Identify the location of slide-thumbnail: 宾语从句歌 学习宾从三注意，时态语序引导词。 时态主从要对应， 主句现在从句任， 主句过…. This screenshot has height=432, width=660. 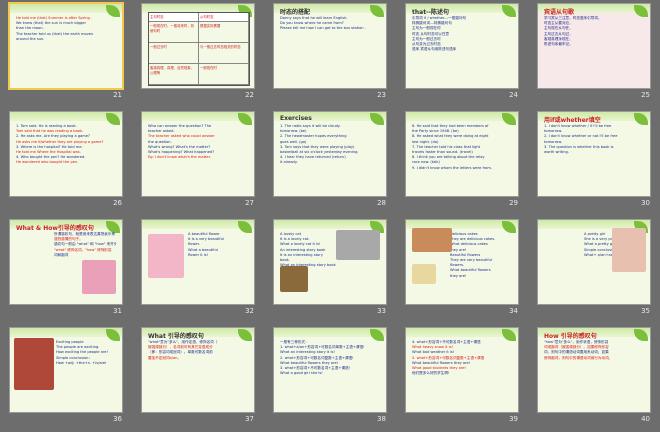
(594, 46).